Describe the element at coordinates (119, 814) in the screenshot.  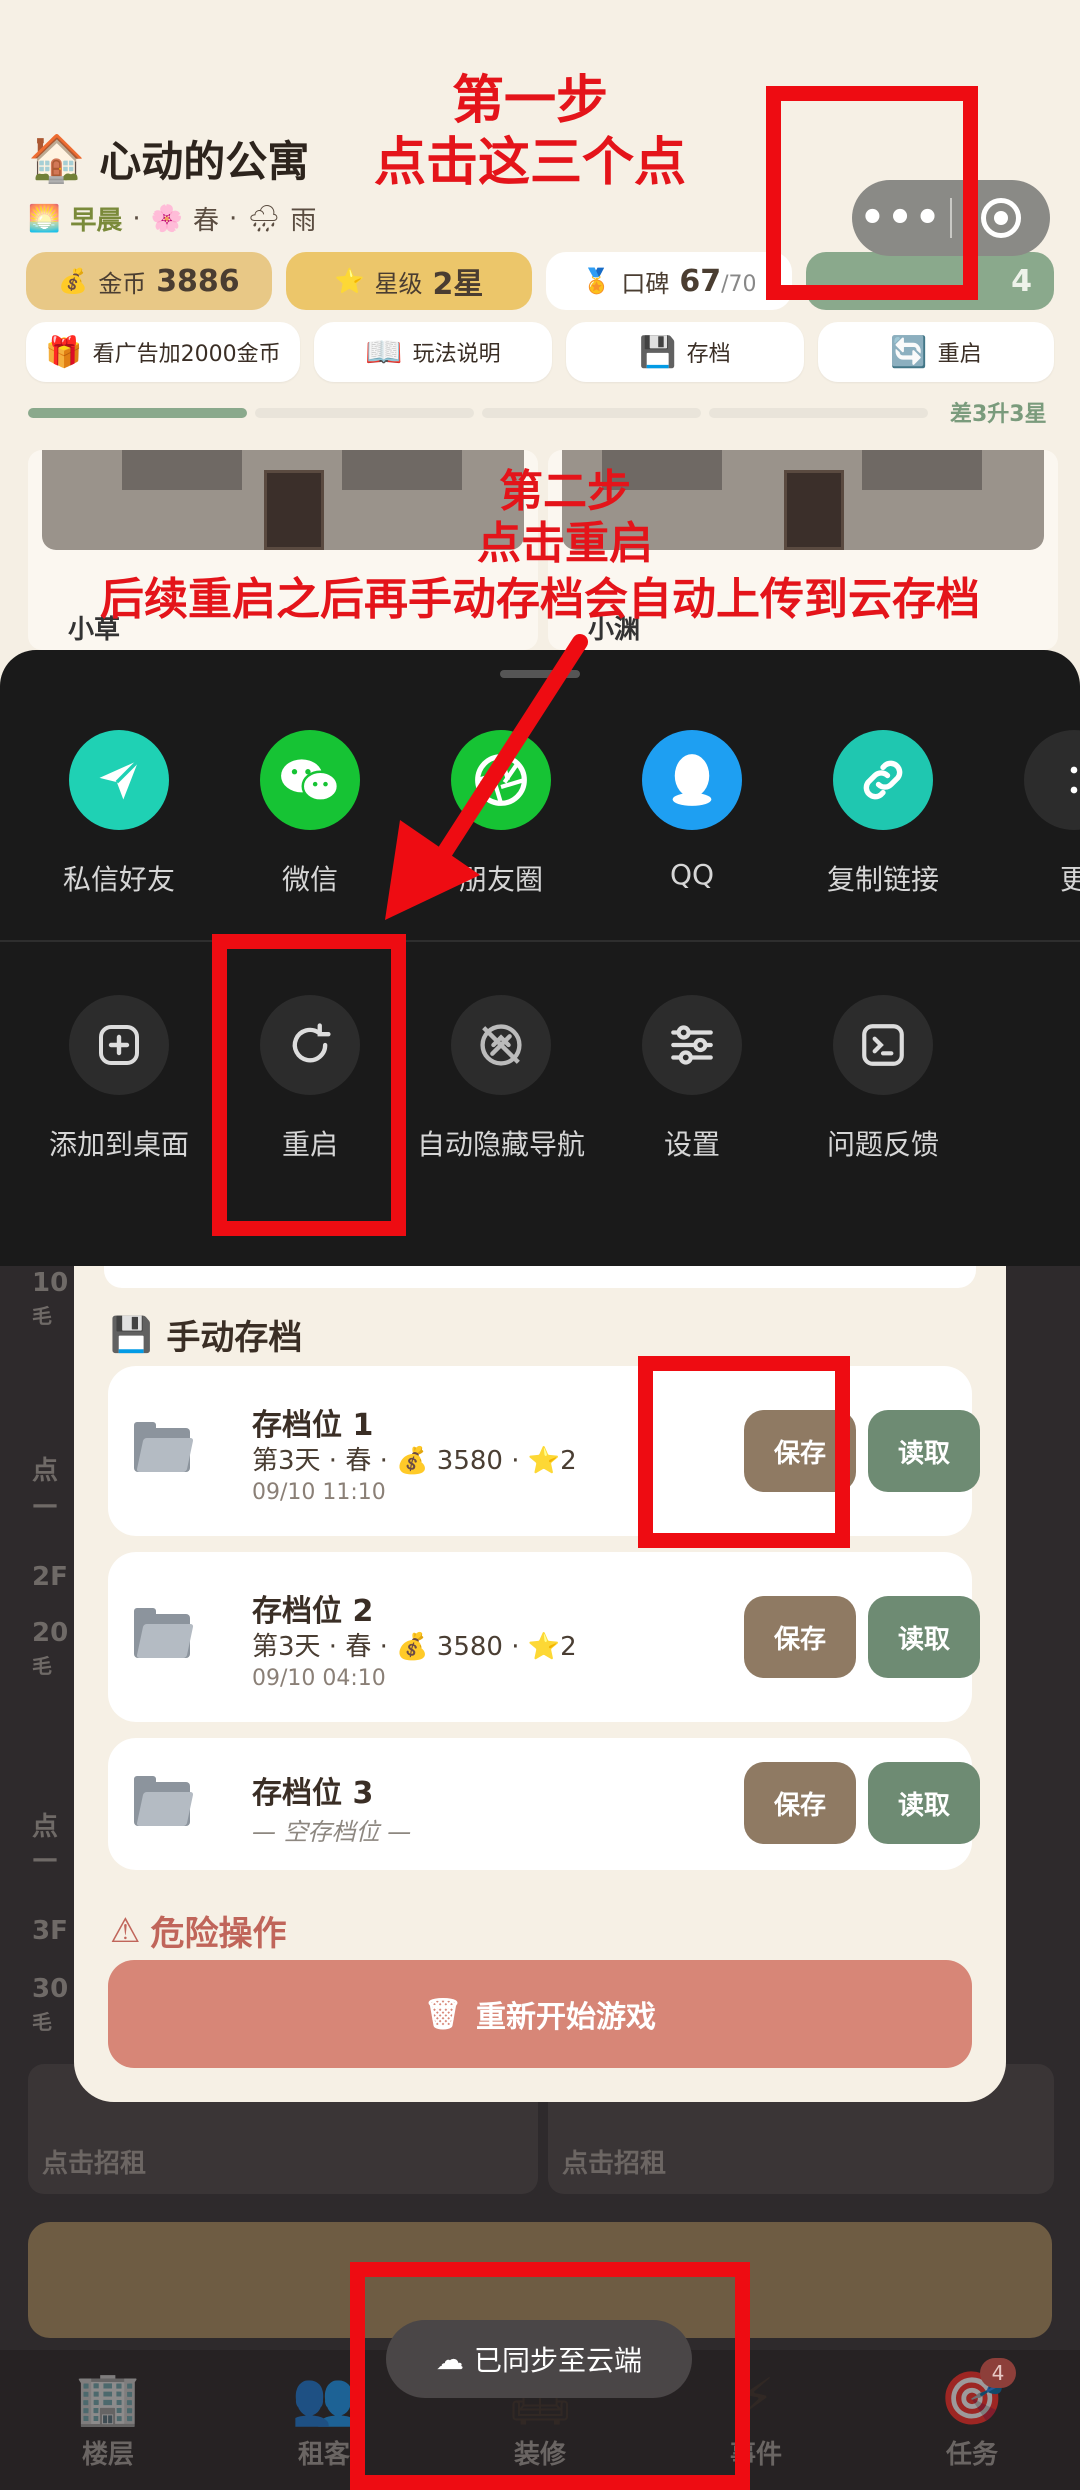
I see `share-item: 私信好友` at that location.